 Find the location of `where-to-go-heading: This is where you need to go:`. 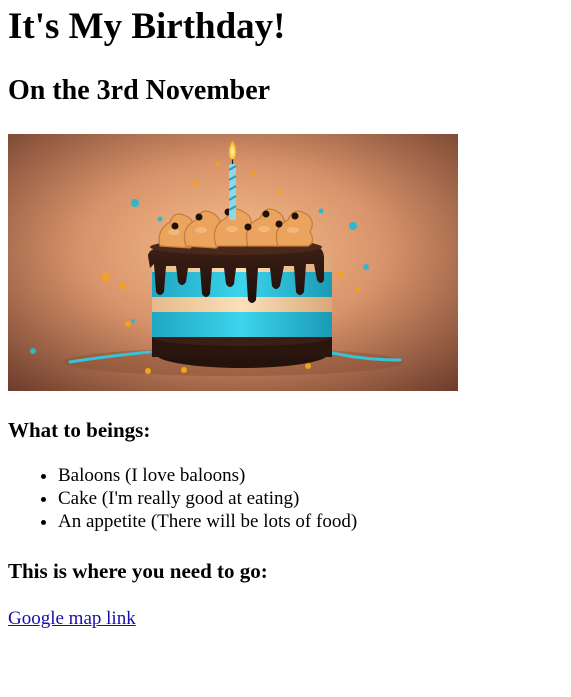

where-to-go-heading: This is where you need to go: is located at coordinates (138, 571).